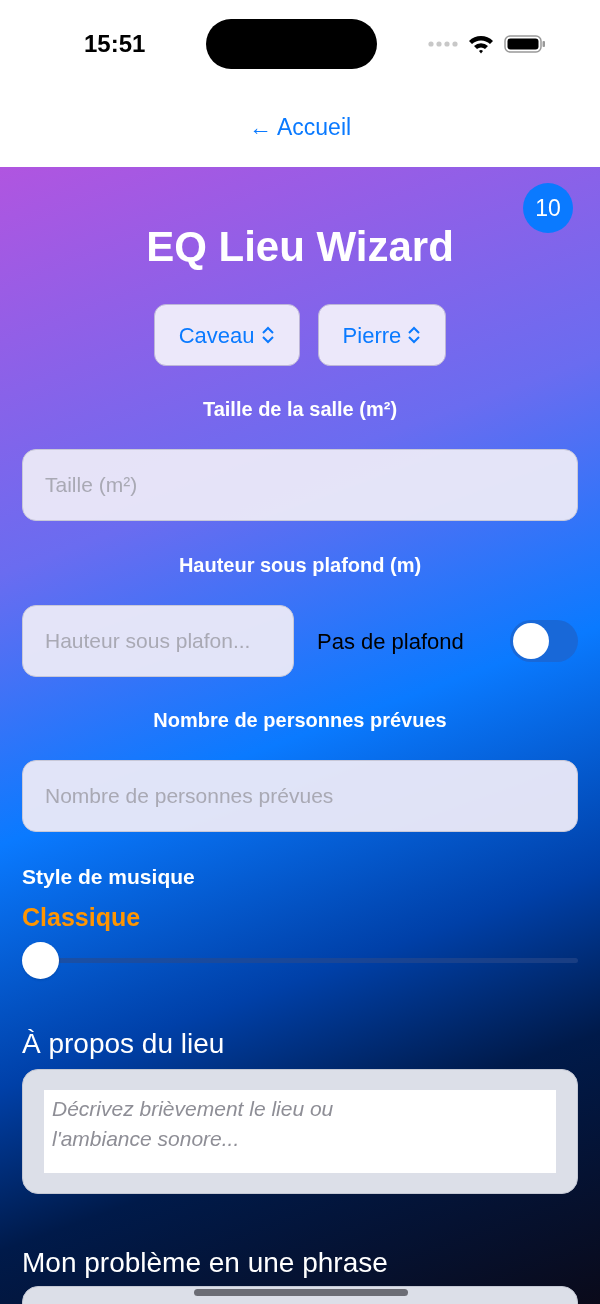 The image size is (600, 1304). I want to click on field-label: Style de musique, so click(109, 876).